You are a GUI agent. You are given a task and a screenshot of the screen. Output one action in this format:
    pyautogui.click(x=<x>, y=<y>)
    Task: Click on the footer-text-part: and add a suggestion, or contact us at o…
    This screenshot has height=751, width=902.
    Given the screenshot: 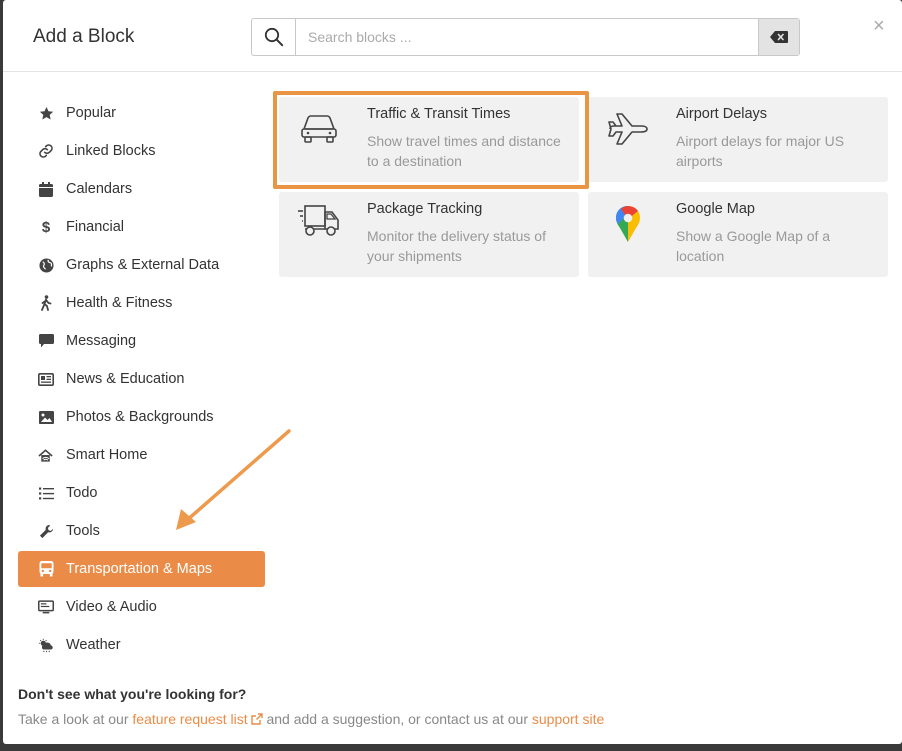 What is the action you would take?
    pyautogui.click(x=397, y=719)
    